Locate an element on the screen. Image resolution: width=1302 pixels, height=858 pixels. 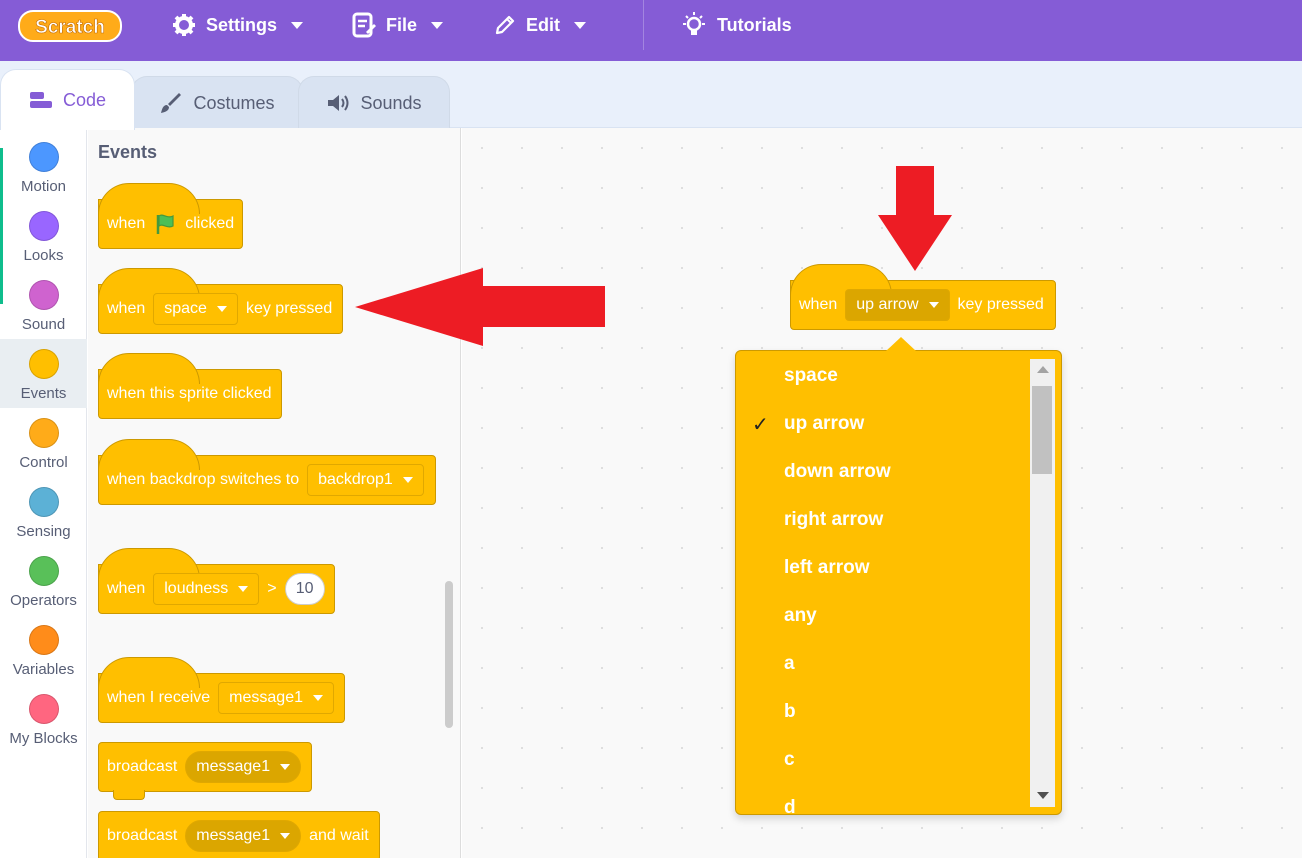
broadcast-value: message1 is located at coordinates (233, 766).